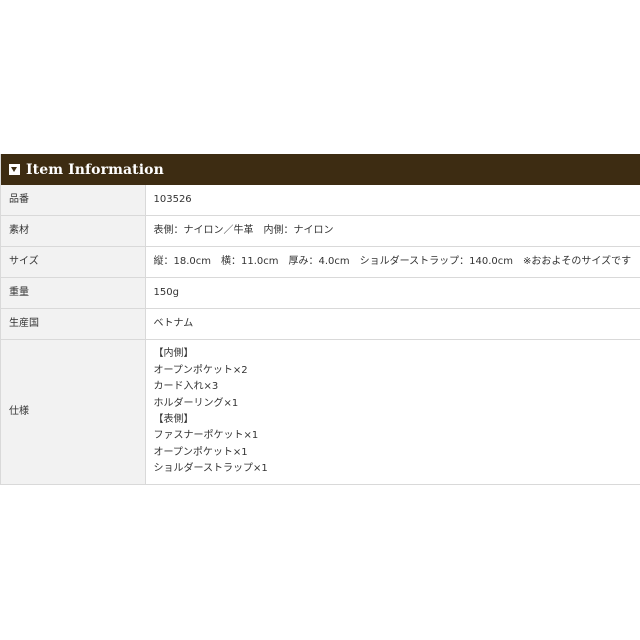 The height and width of the screenshot is (640, 640). I want to click on row-label: 生産国, so click(73, 324).